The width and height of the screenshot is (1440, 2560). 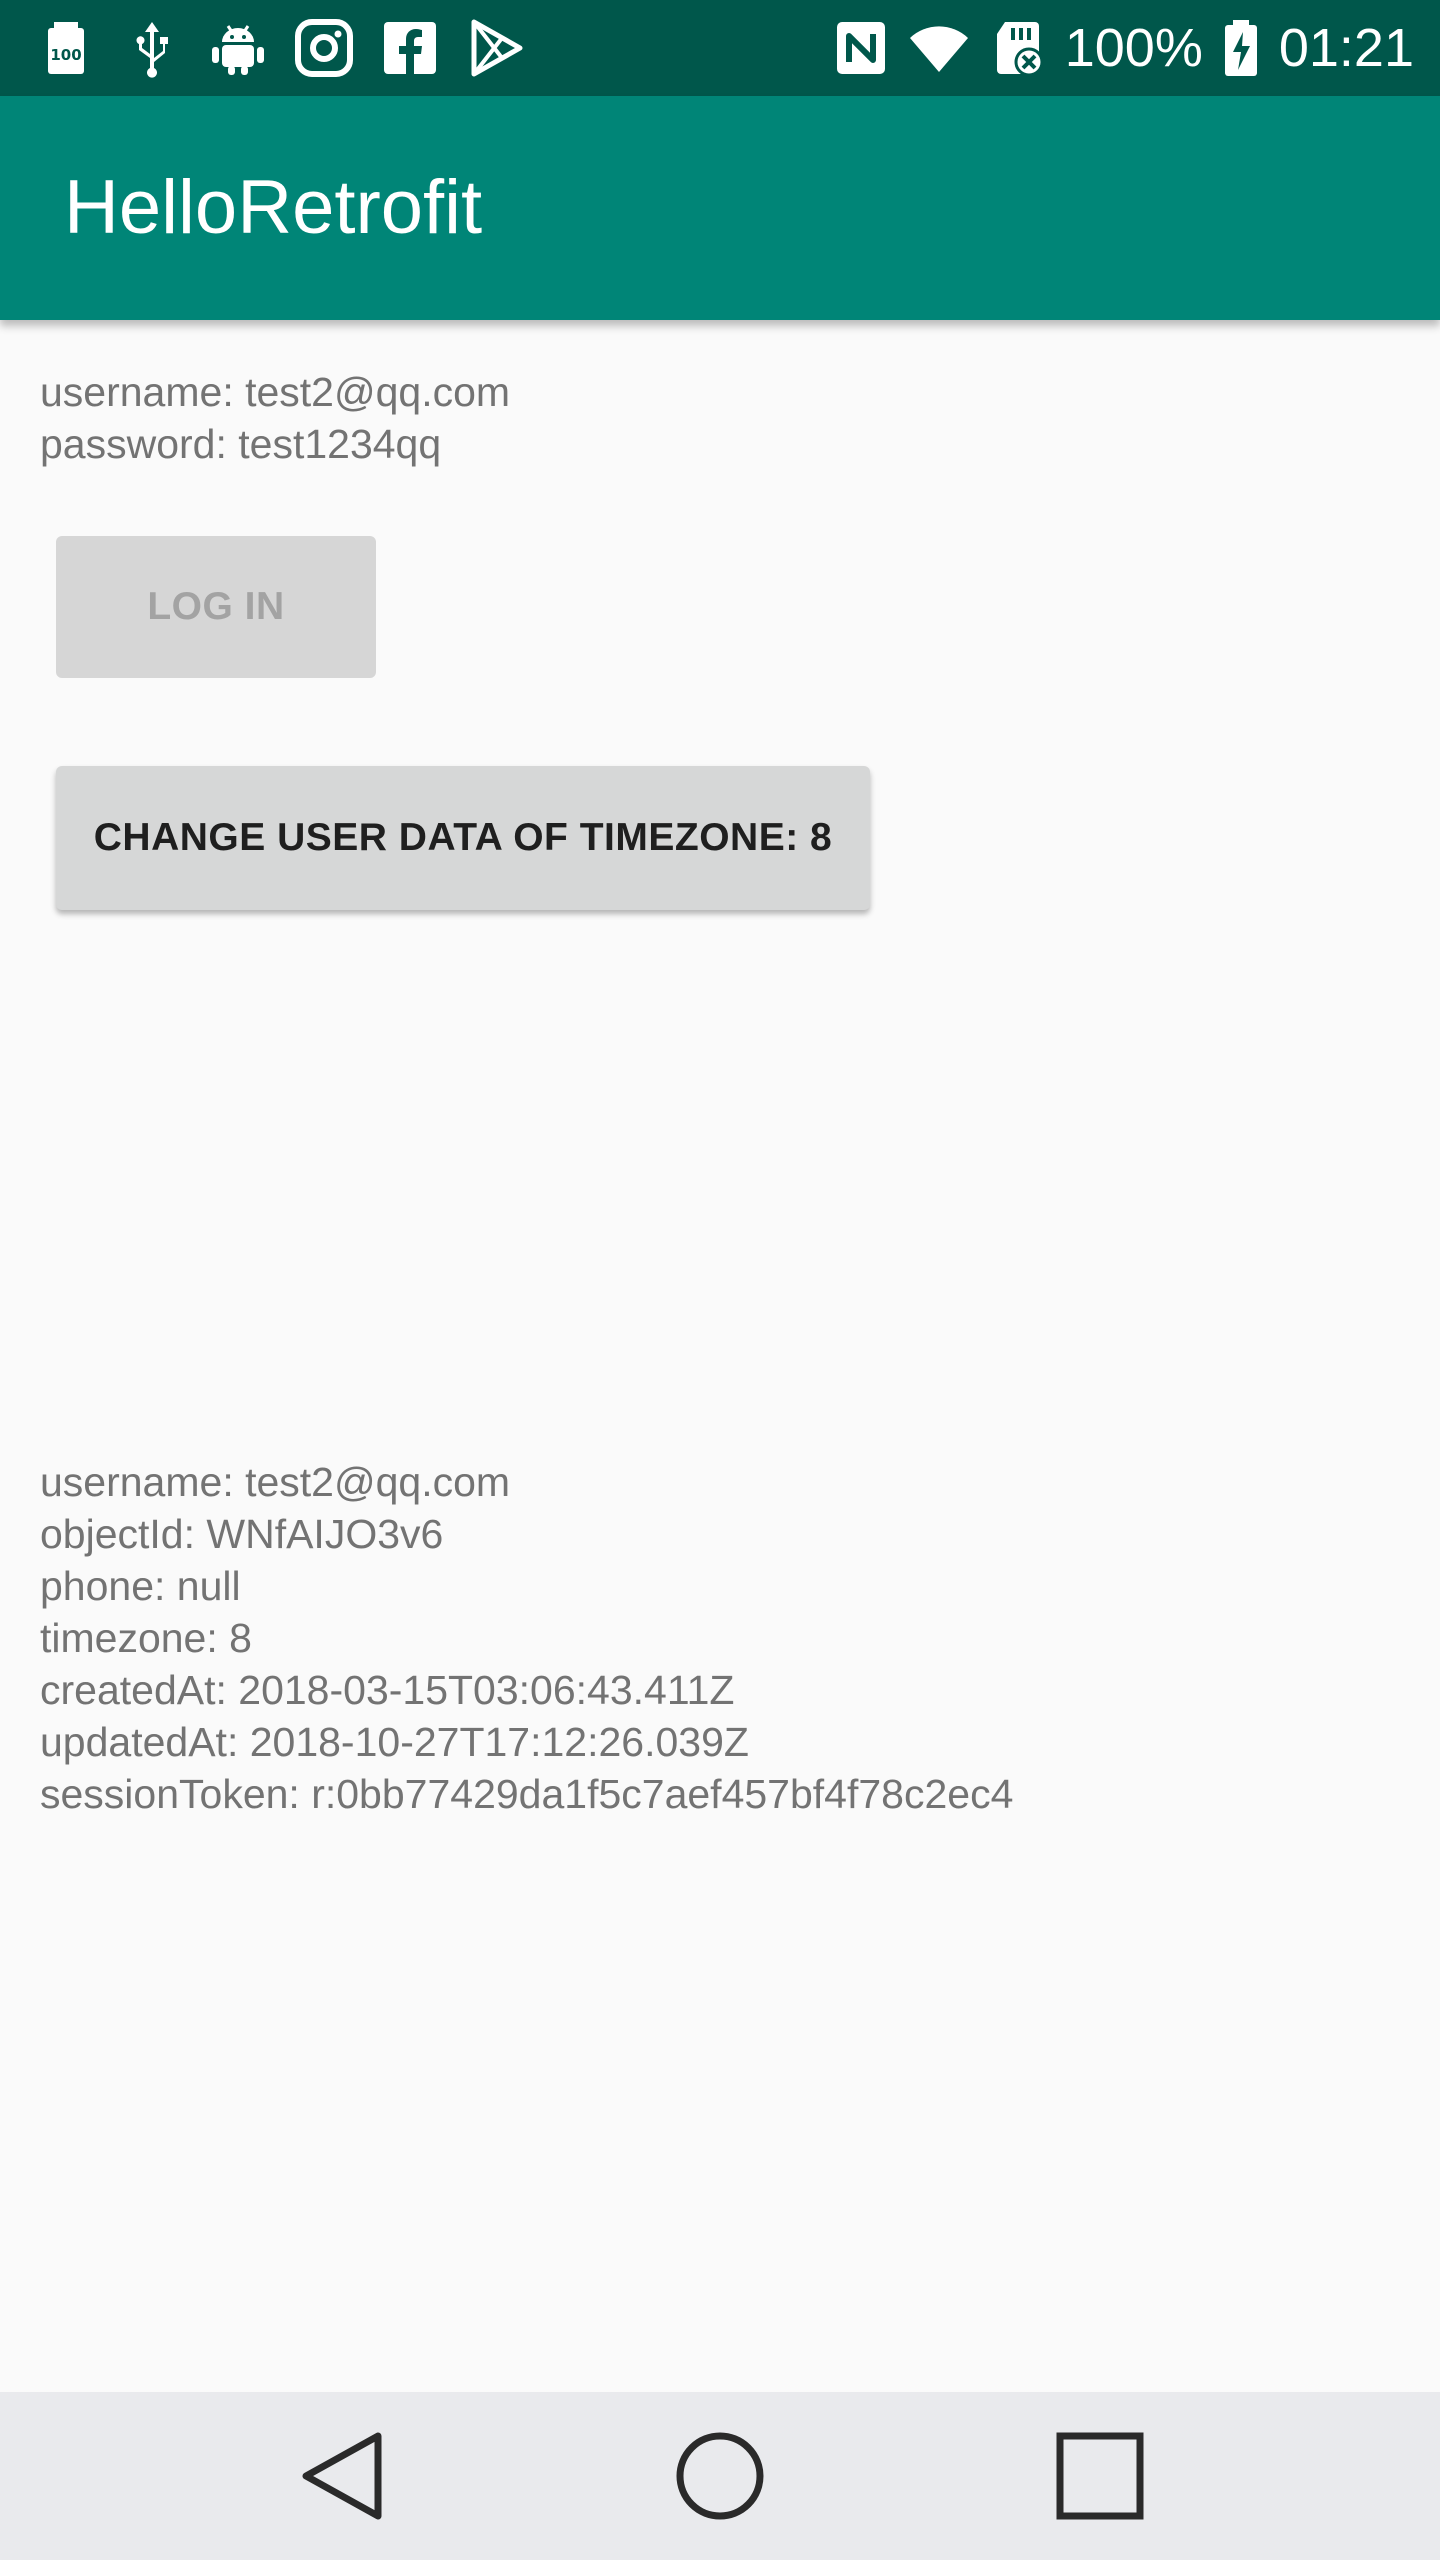 What do you see at coordinates (463, 838) in the screenshot?
I see `change-timezone-button: CHANGE USER DATA OF TIMEZONE: 8` at bounding box center [463, 838].